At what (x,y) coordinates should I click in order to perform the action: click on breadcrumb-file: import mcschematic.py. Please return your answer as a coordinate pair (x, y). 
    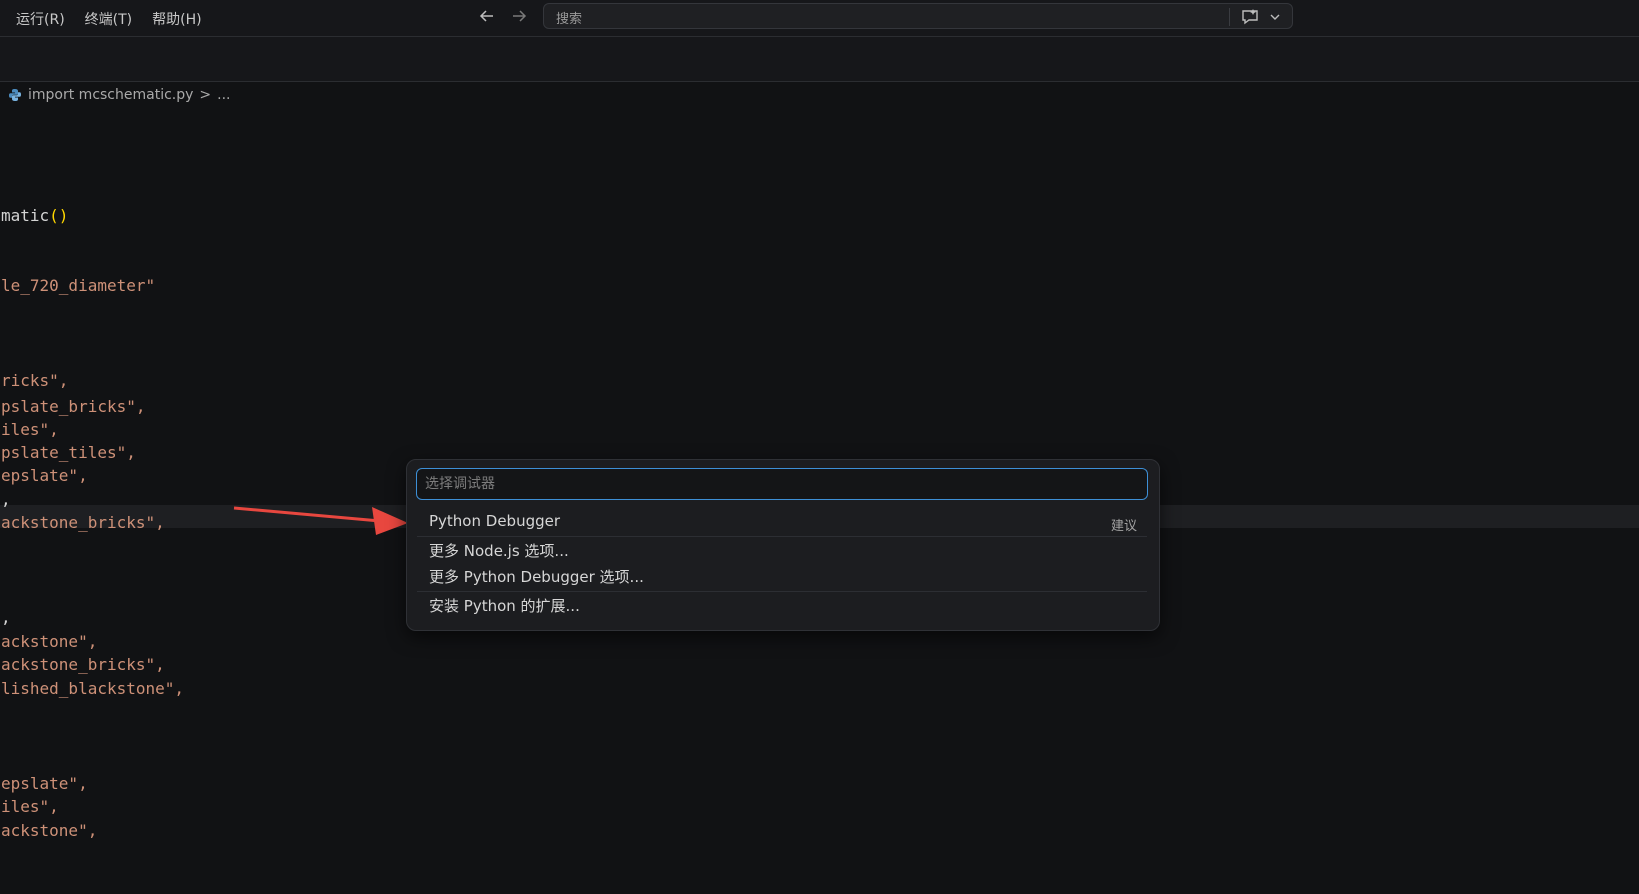
    Looking at the image, I should click on (110, 95).